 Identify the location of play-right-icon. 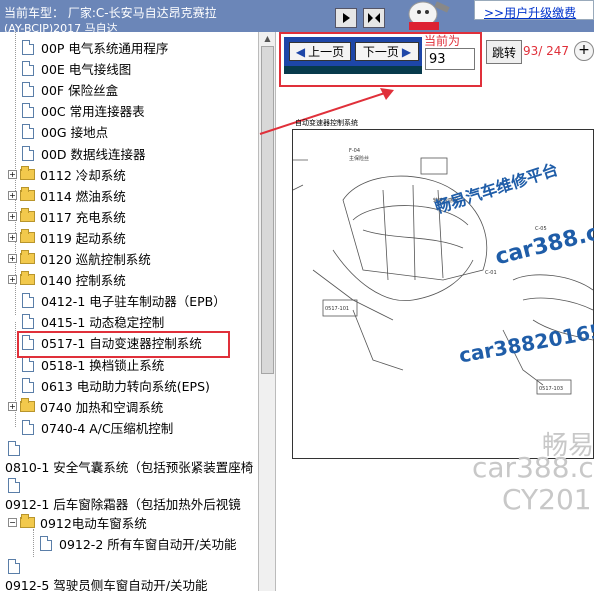
(346, 18).